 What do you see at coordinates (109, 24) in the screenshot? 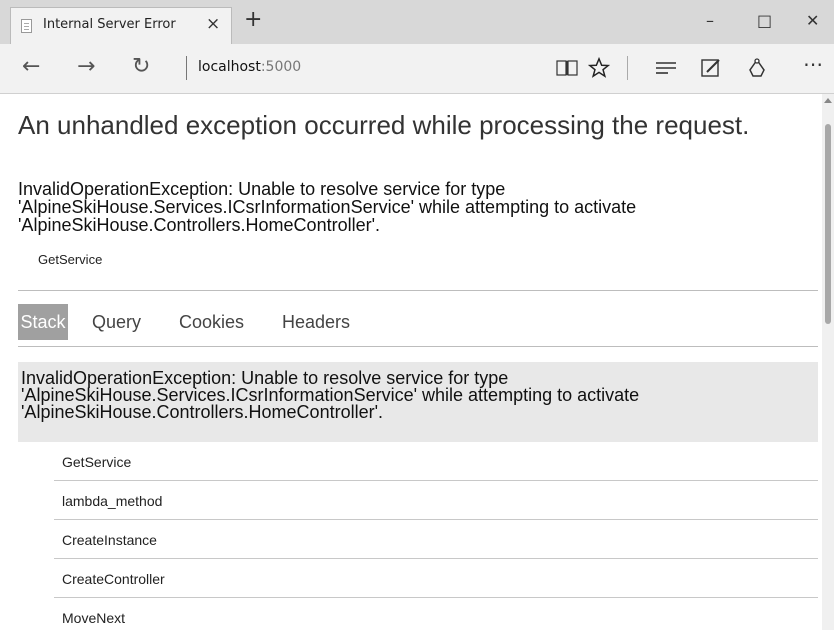
I see `tab-title: Internal Server Error` at bounding box center [109, 24].